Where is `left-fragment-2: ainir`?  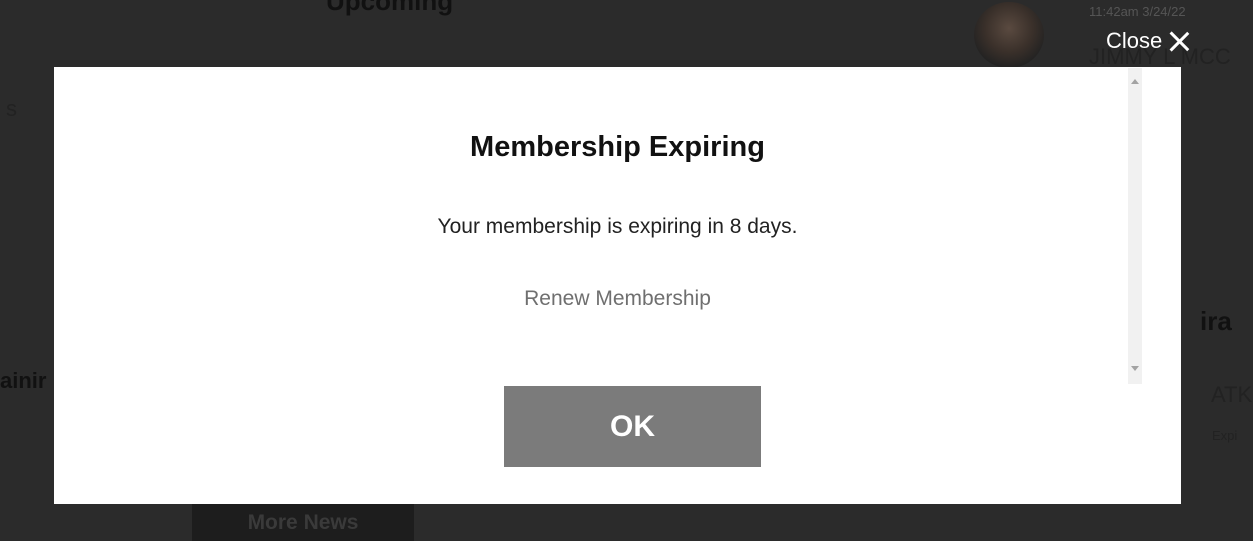
left-fragment-2: ainir is located at coordinates (23, 380).